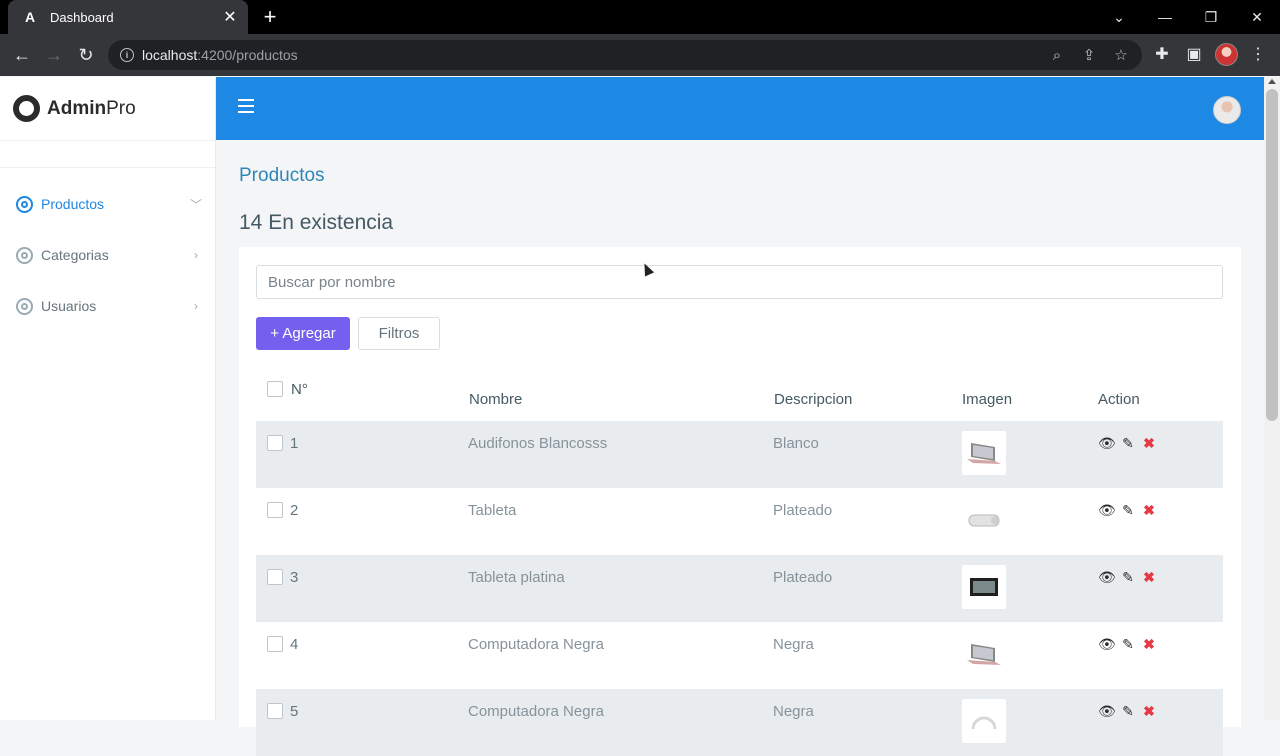  Describe the element at coordinates (22, 55) in the screenshot. I see `back-icon: ←` at that location.